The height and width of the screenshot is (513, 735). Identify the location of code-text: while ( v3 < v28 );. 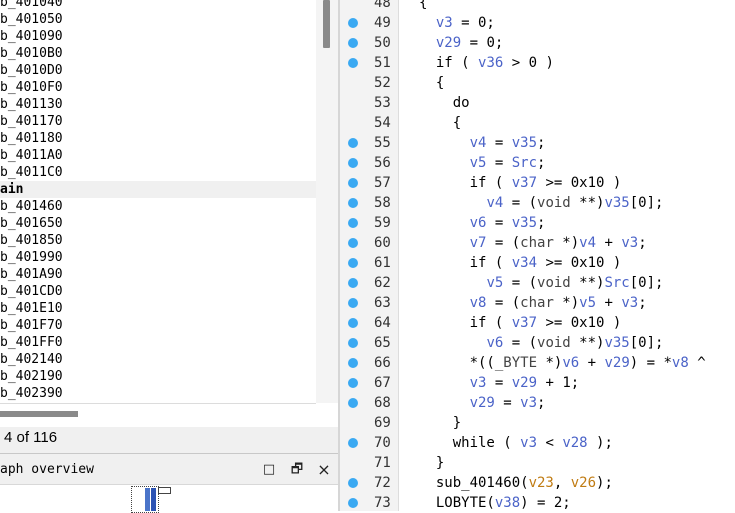
(516, 443).